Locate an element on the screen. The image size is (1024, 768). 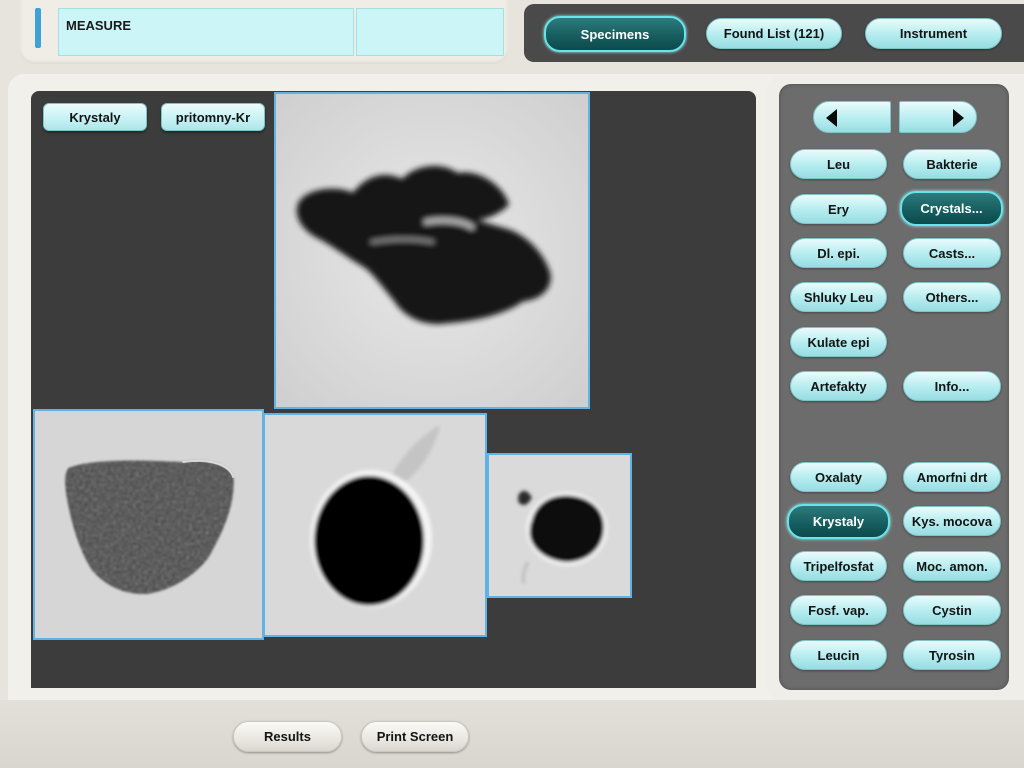
subcategory-cystin-button: Cystin is located at coordinates (952, 610).